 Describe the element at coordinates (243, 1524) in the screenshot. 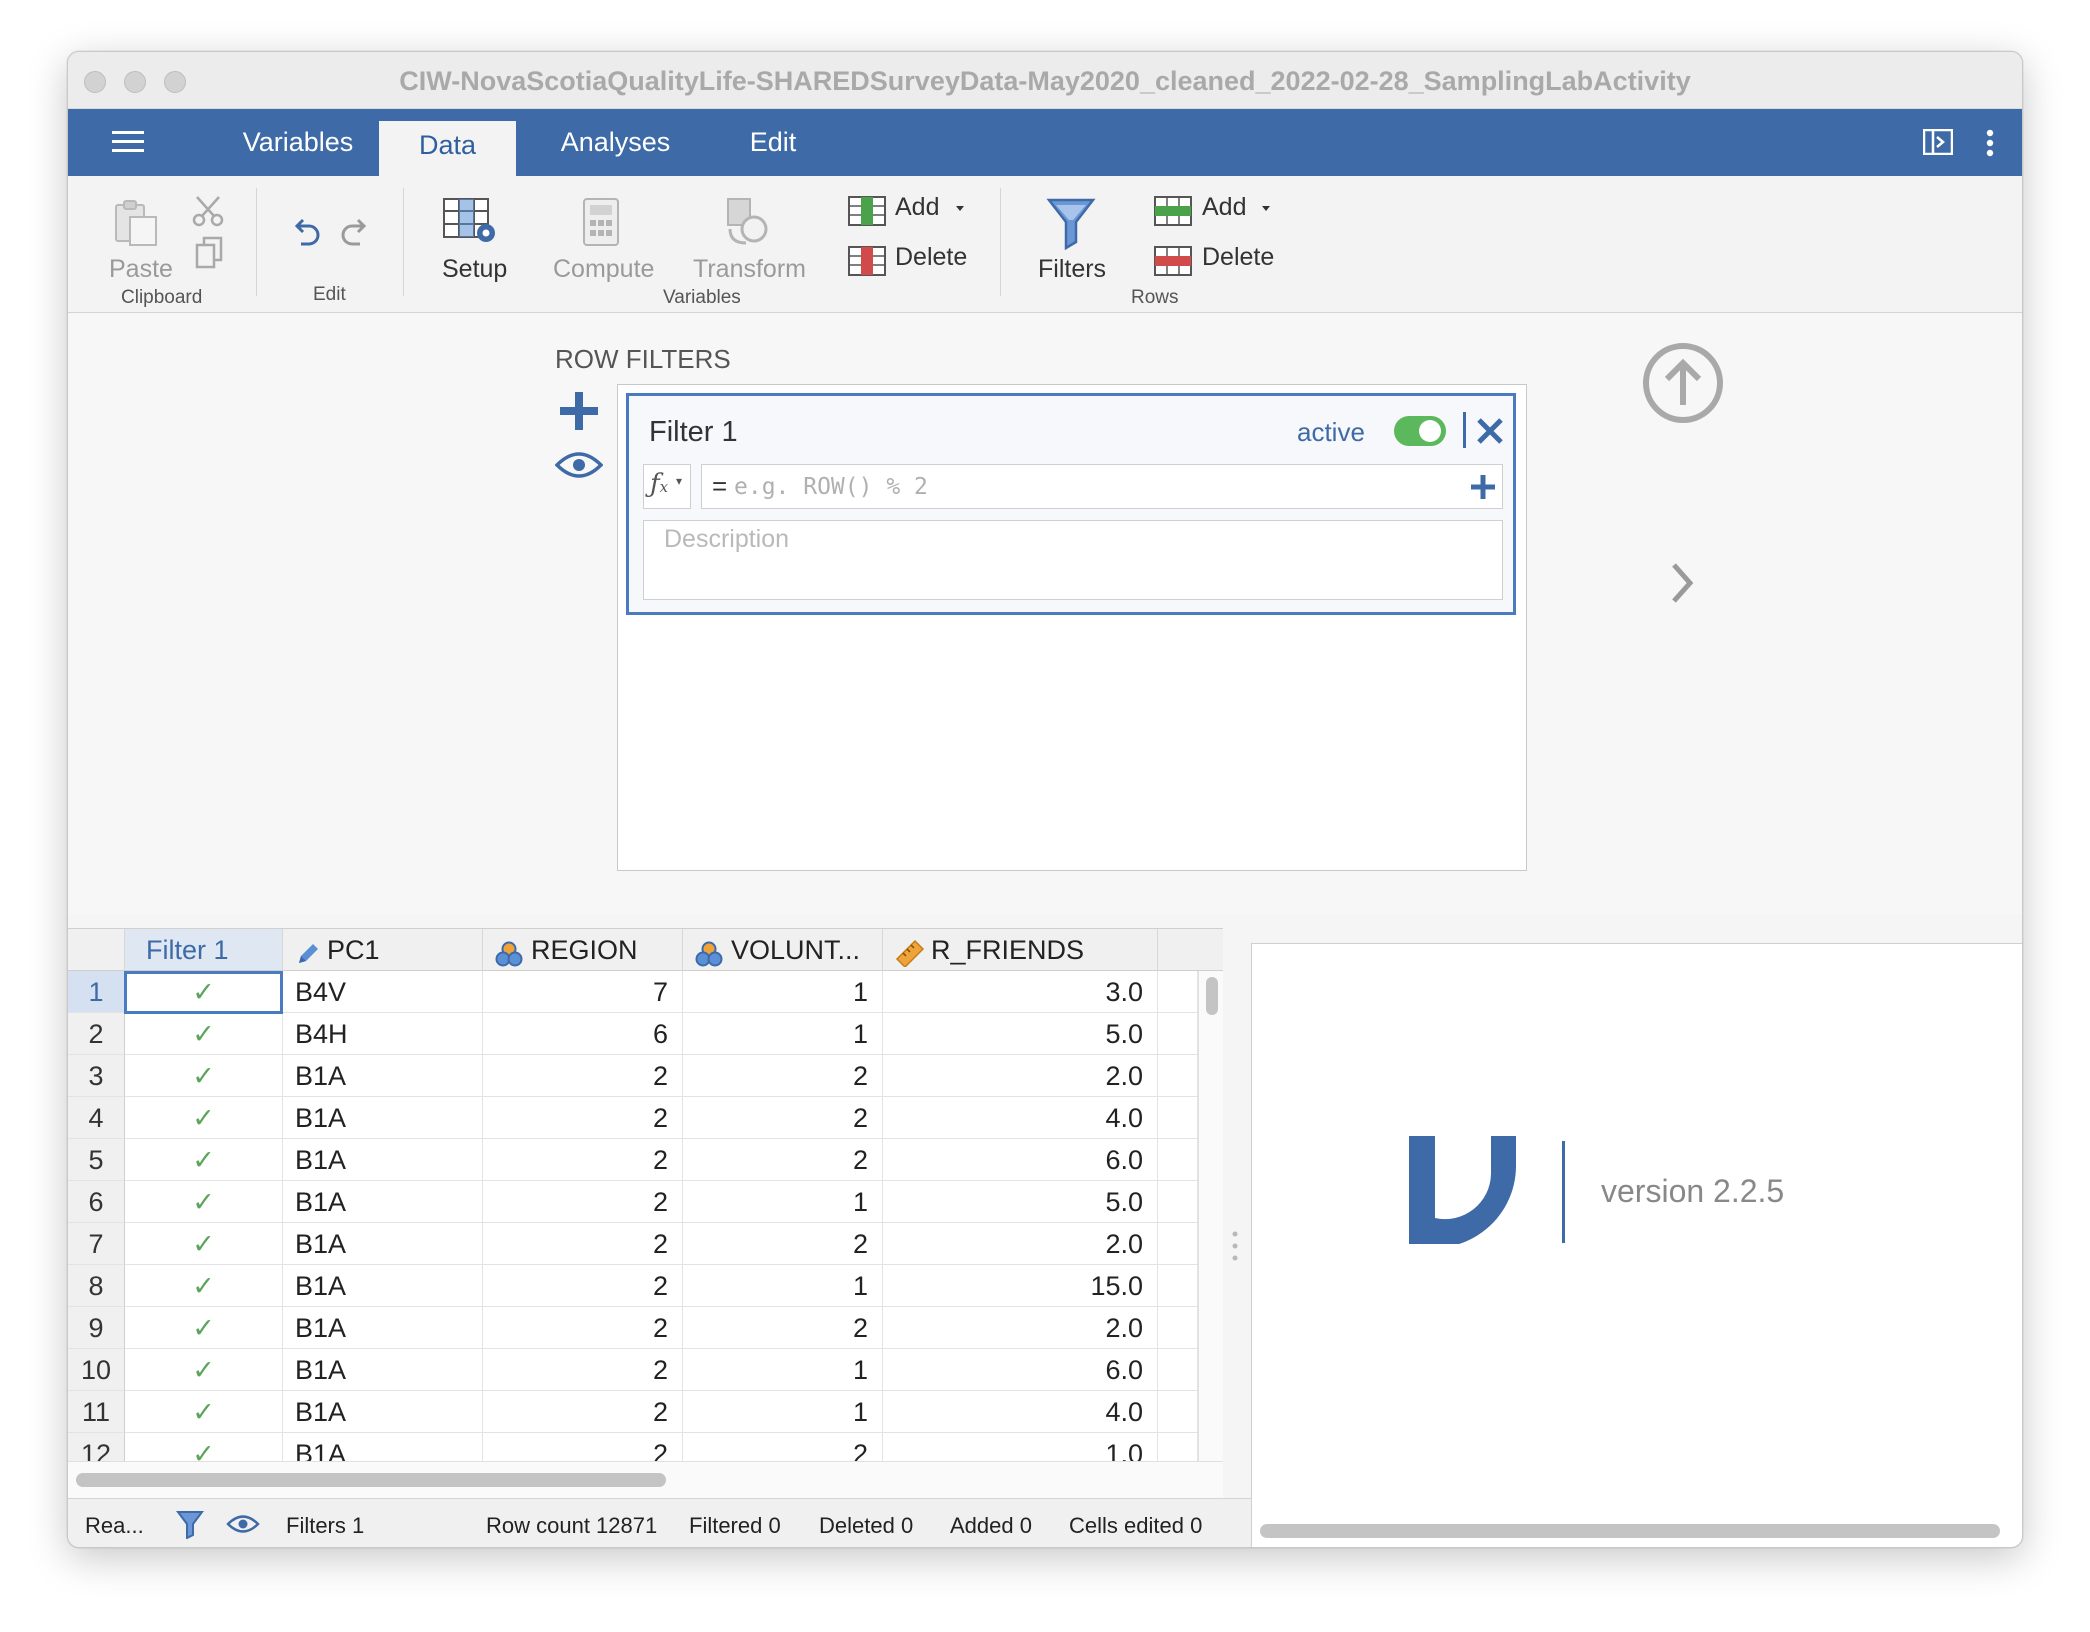

I see `status-eye-icon` at that location.